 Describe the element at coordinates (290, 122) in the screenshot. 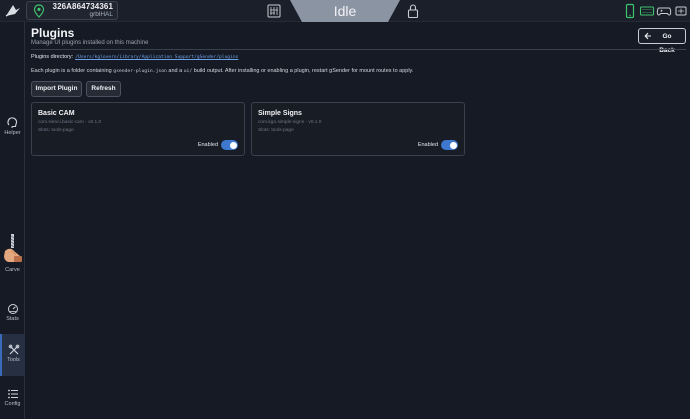

I see `plugin-id-version: com.kgn.simple-signs · v0.1.0` at that location.